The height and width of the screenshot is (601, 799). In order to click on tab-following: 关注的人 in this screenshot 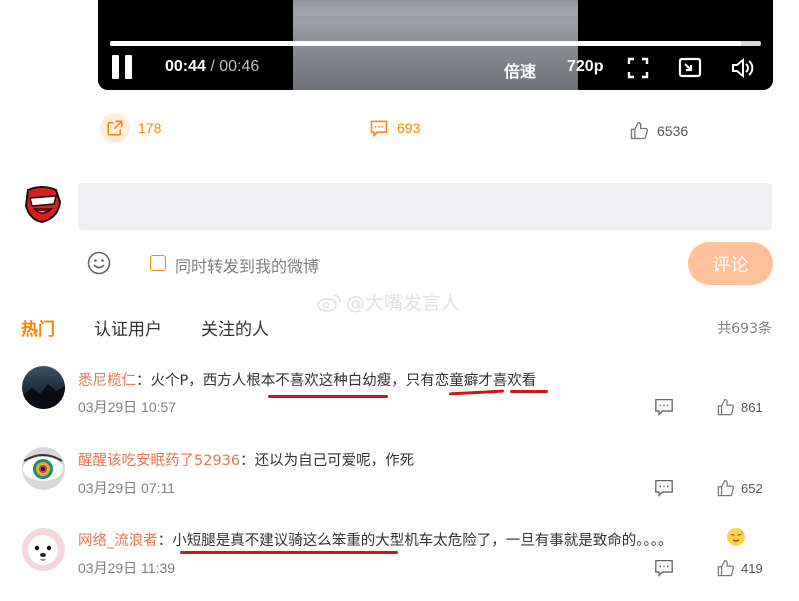, I will do `click(235, 327)`.